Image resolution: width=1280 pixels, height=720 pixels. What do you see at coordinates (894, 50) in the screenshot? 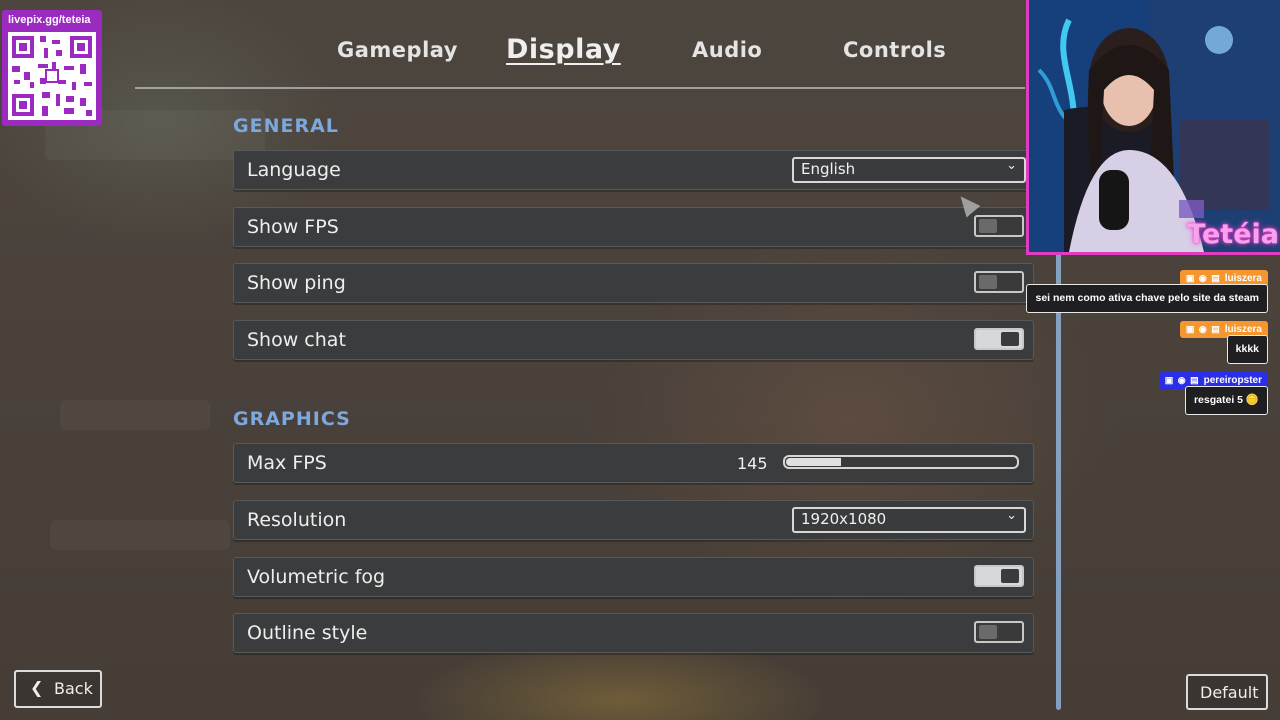
I see `tab-controls: Controls` at bounding box center [894, 50].